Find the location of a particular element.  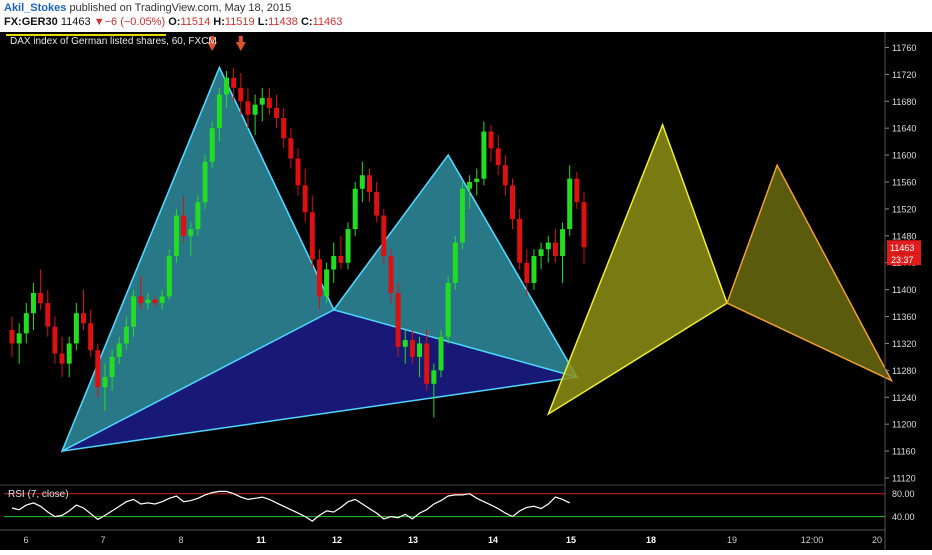

time-tick-label: 12 is located at coordinates (337, 540).